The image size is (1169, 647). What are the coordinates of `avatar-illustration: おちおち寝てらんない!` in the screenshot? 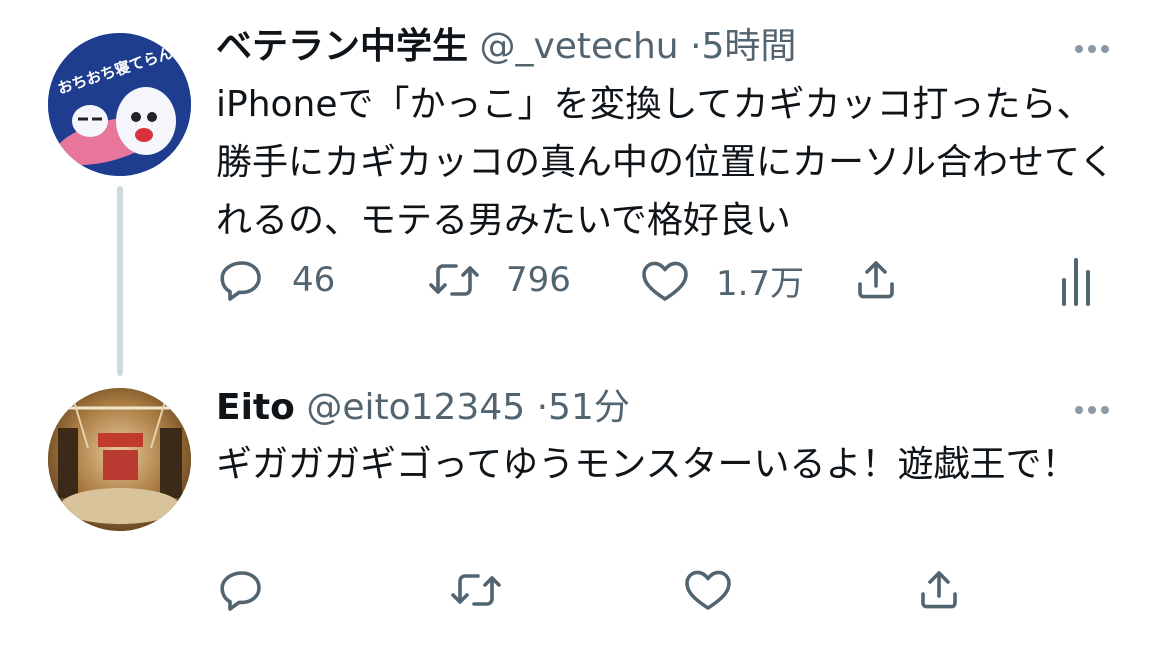 It's located at (119, 104).